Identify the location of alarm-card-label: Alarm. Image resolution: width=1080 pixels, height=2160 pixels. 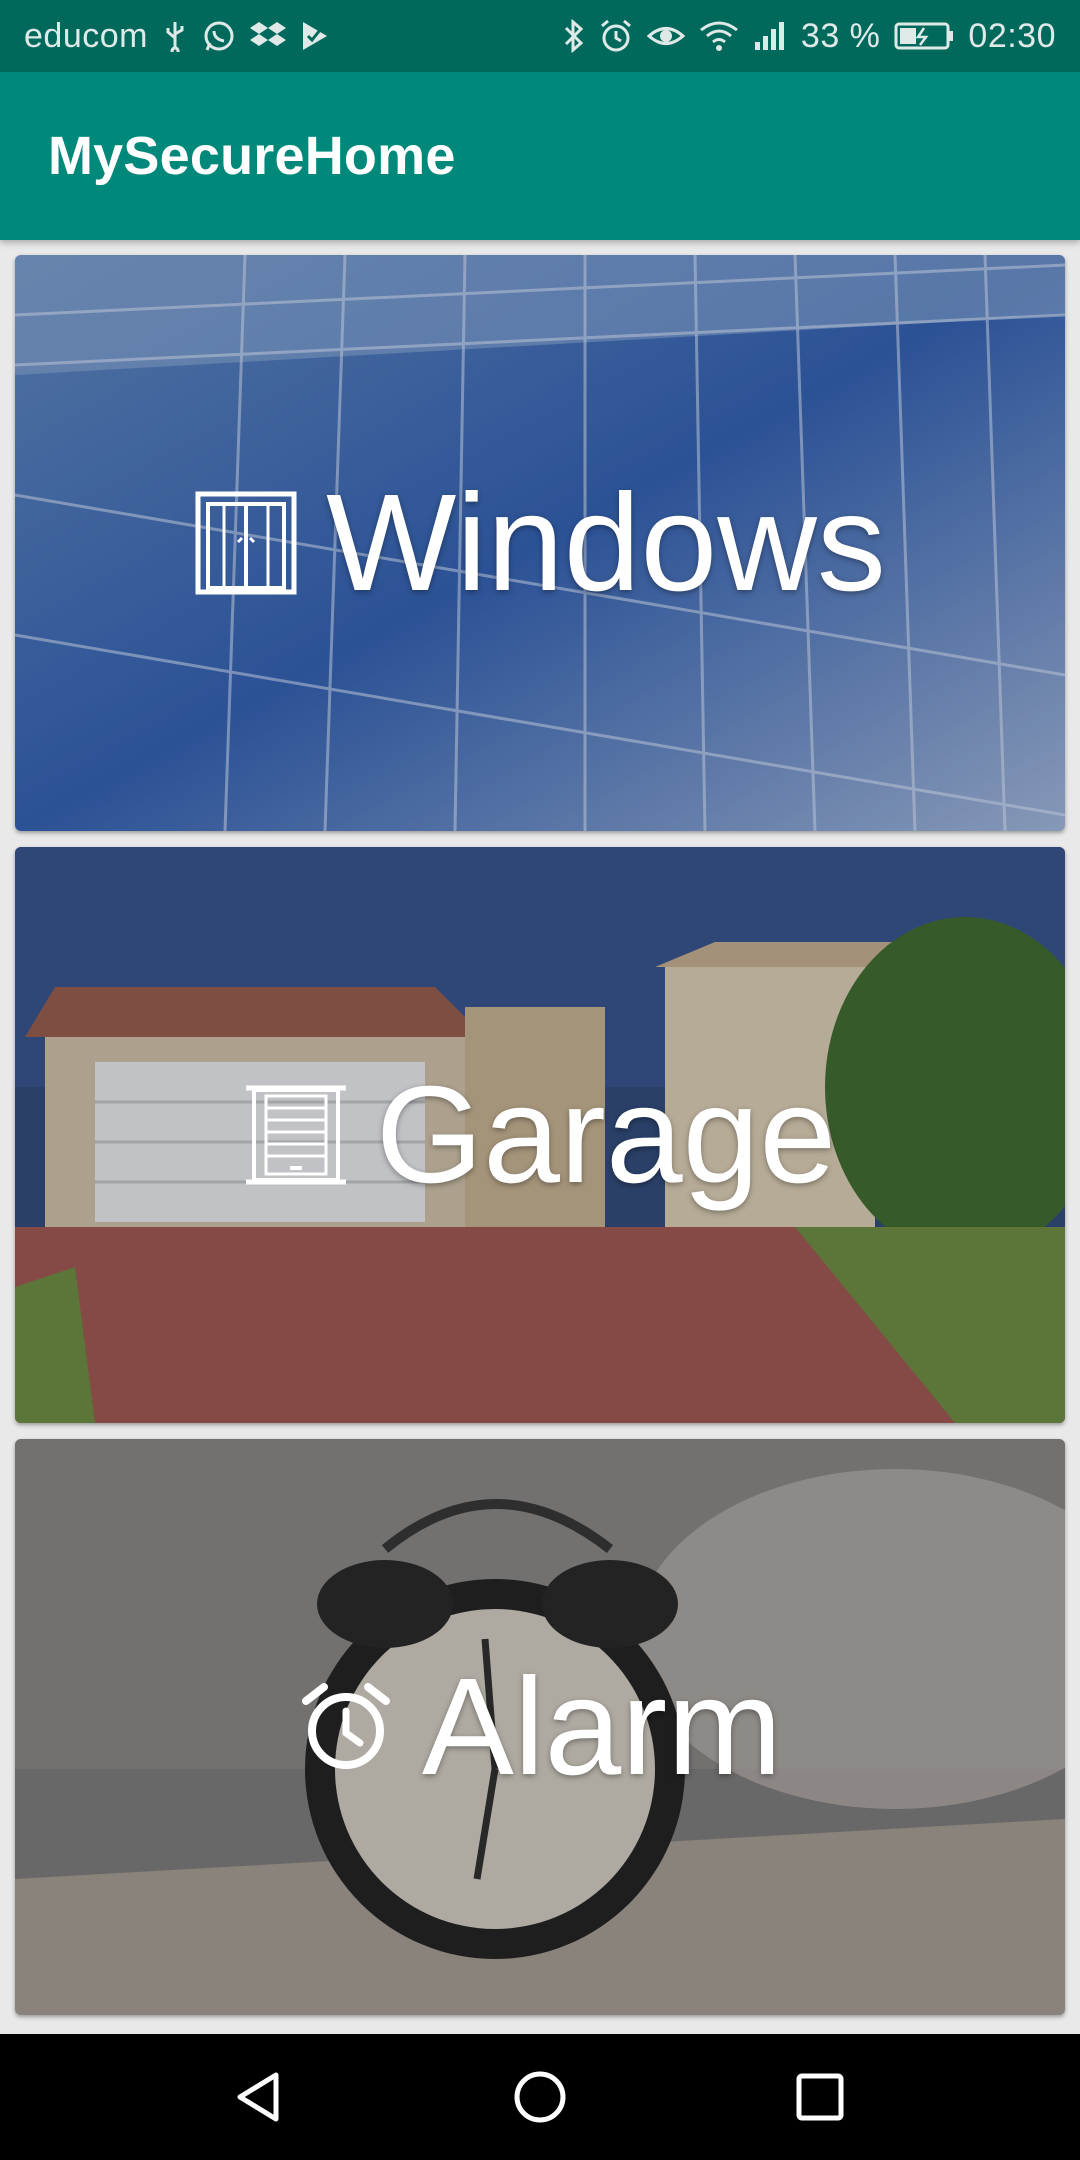
(602, 1726).